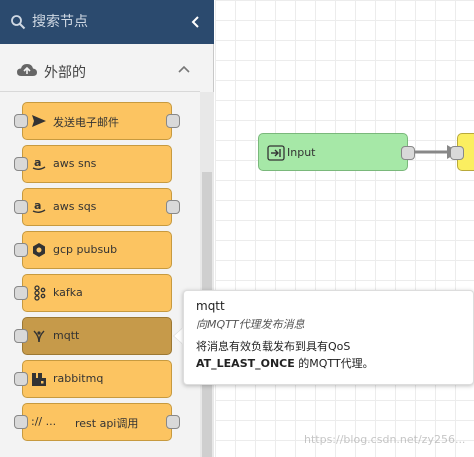  I want to click on search-icon, so click(18, 22).